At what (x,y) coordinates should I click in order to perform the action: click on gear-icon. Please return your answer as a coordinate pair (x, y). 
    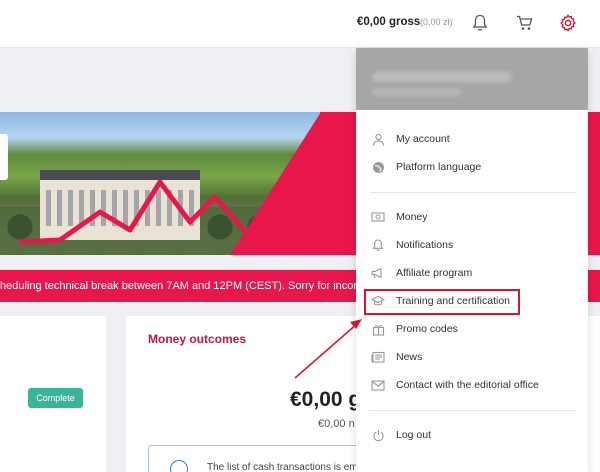
    Looking at the image, I should click on (568, 23).